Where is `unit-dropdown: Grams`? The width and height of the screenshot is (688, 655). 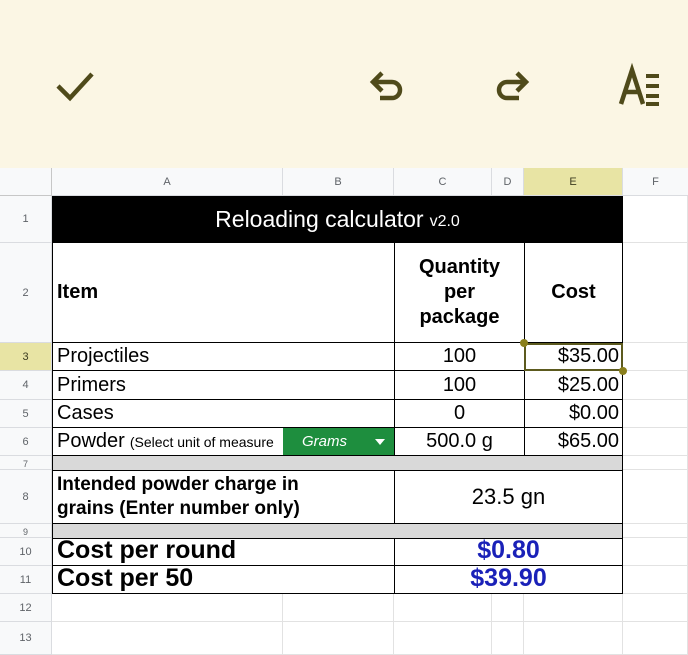
unit-dropdown: Grams is located at coordinates (338, 442).